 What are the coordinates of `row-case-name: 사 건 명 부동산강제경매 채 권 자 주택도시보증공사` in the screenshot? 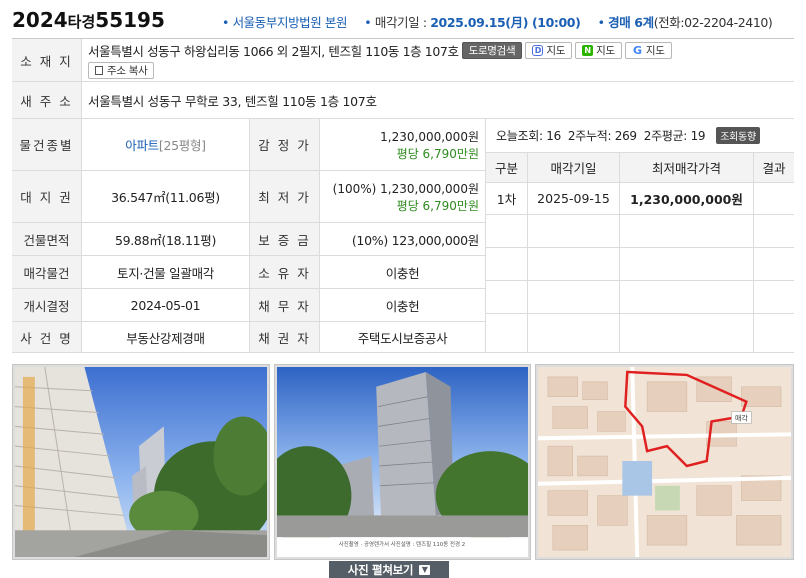 It's located at (249, 337).